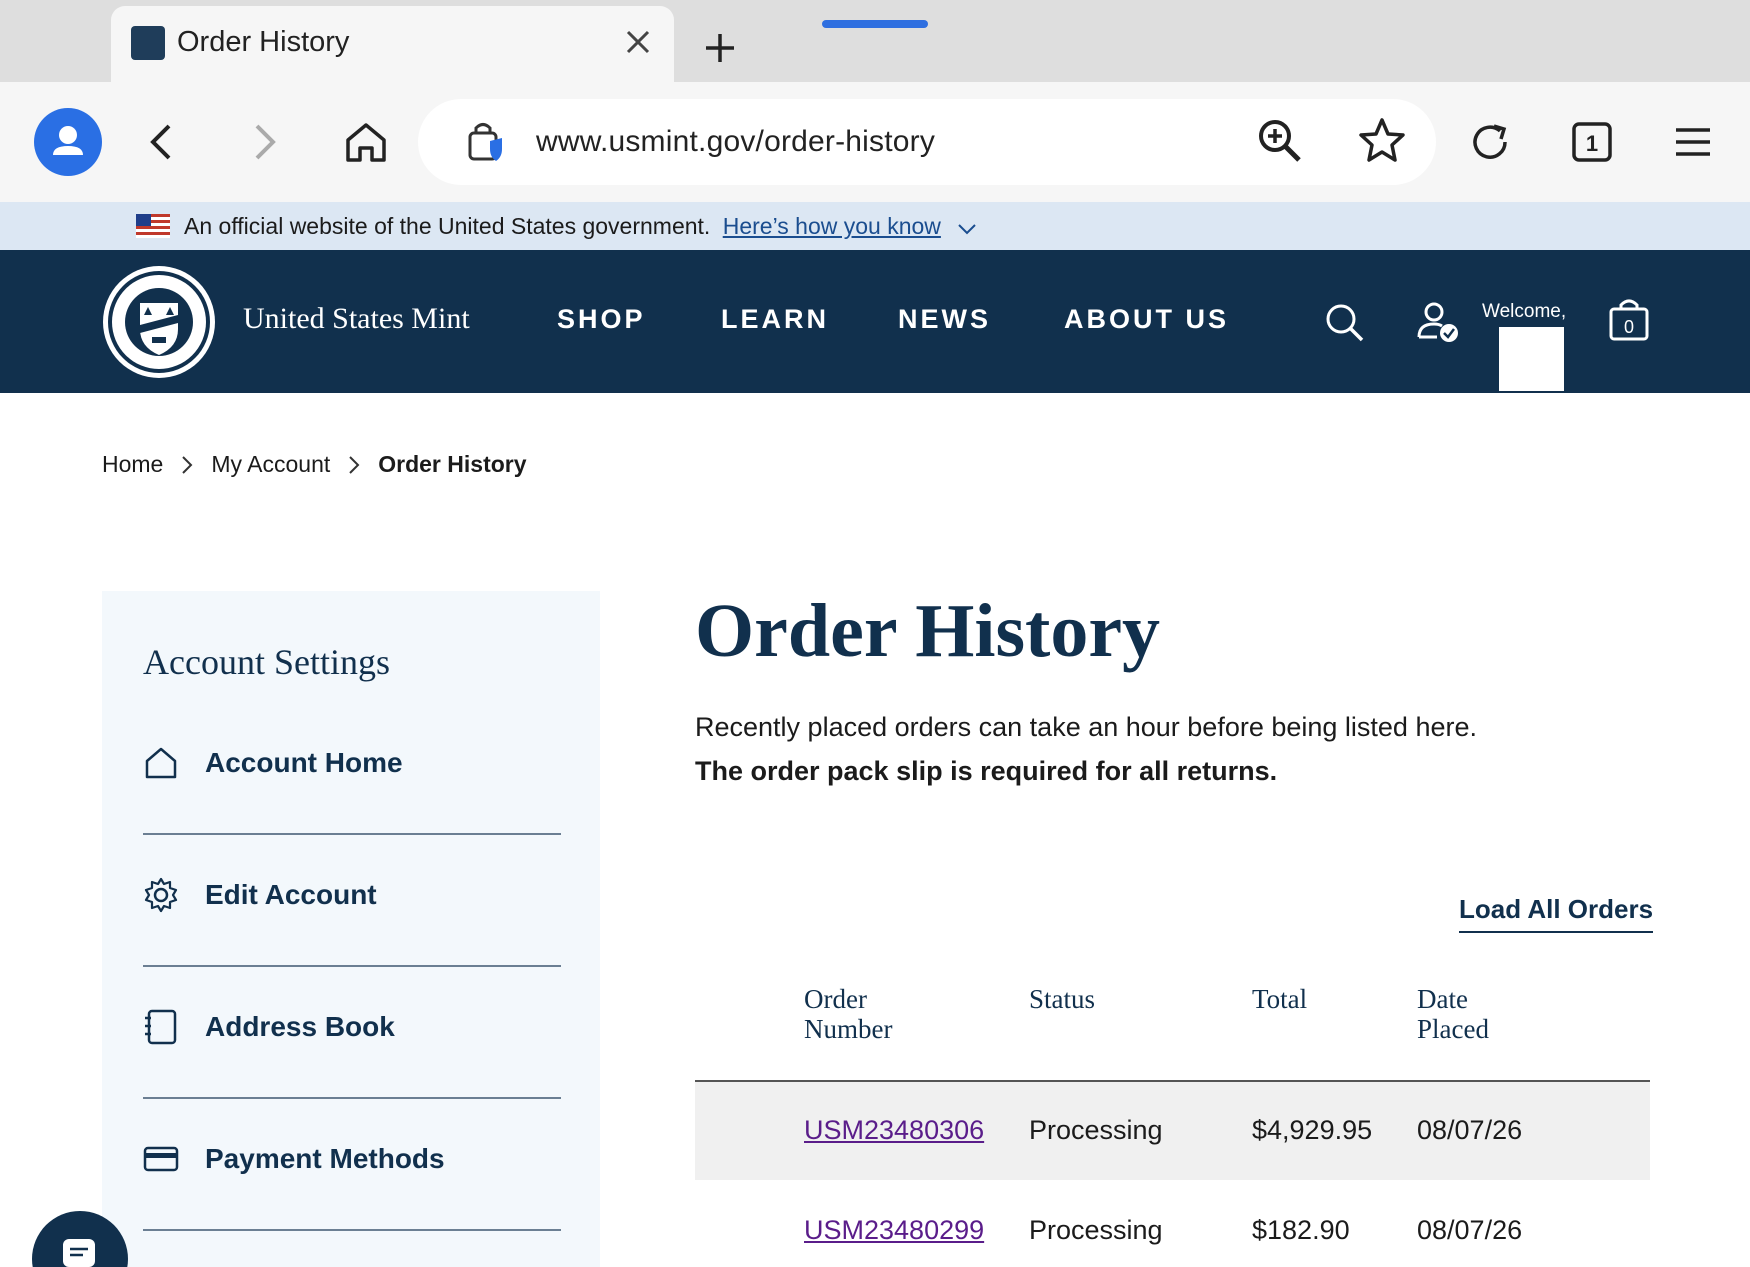 This screenshot has width=1750, height=1267. I want to click on sidebar-item-edit-account: Edit Account, so click(352, 901).